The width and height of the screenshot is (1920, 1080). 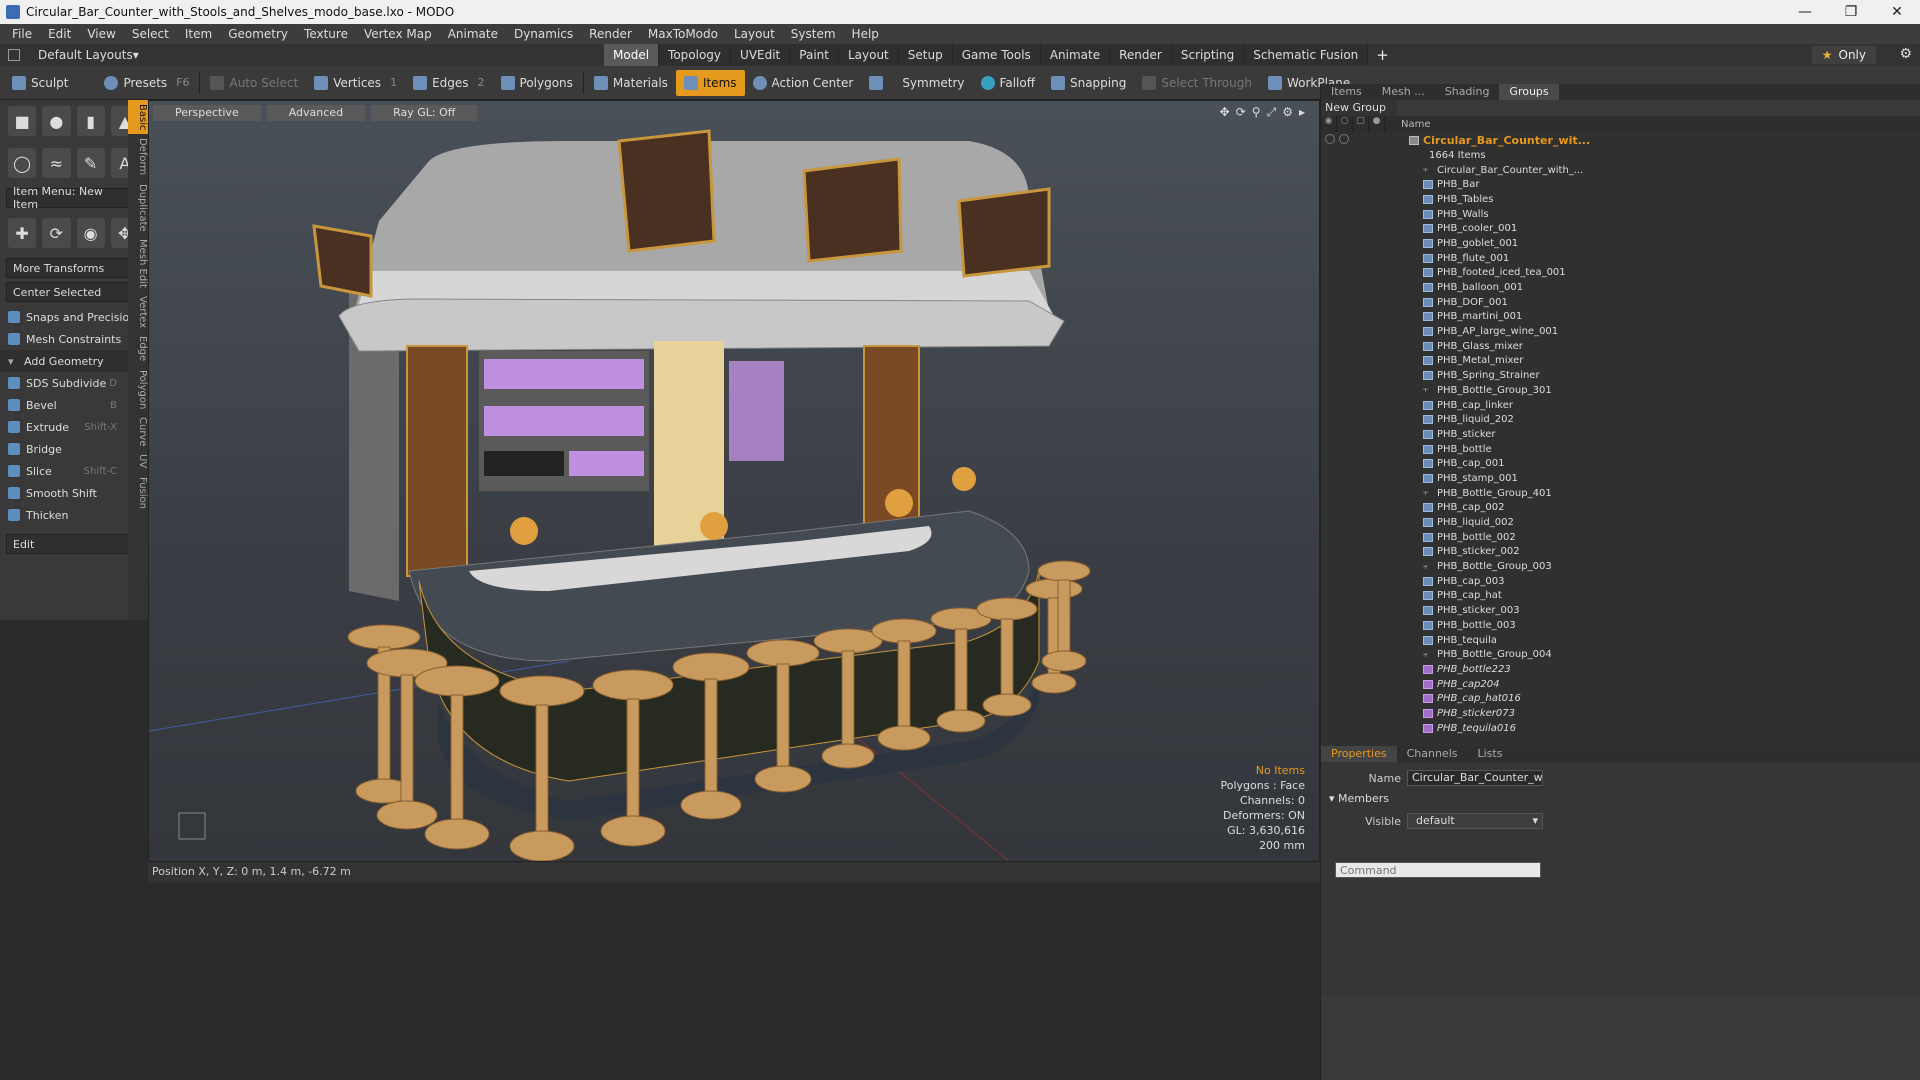 I want to click on tree-item: ⫟ PHB_Bottle_Group_003, so click(x=1620, y=566).